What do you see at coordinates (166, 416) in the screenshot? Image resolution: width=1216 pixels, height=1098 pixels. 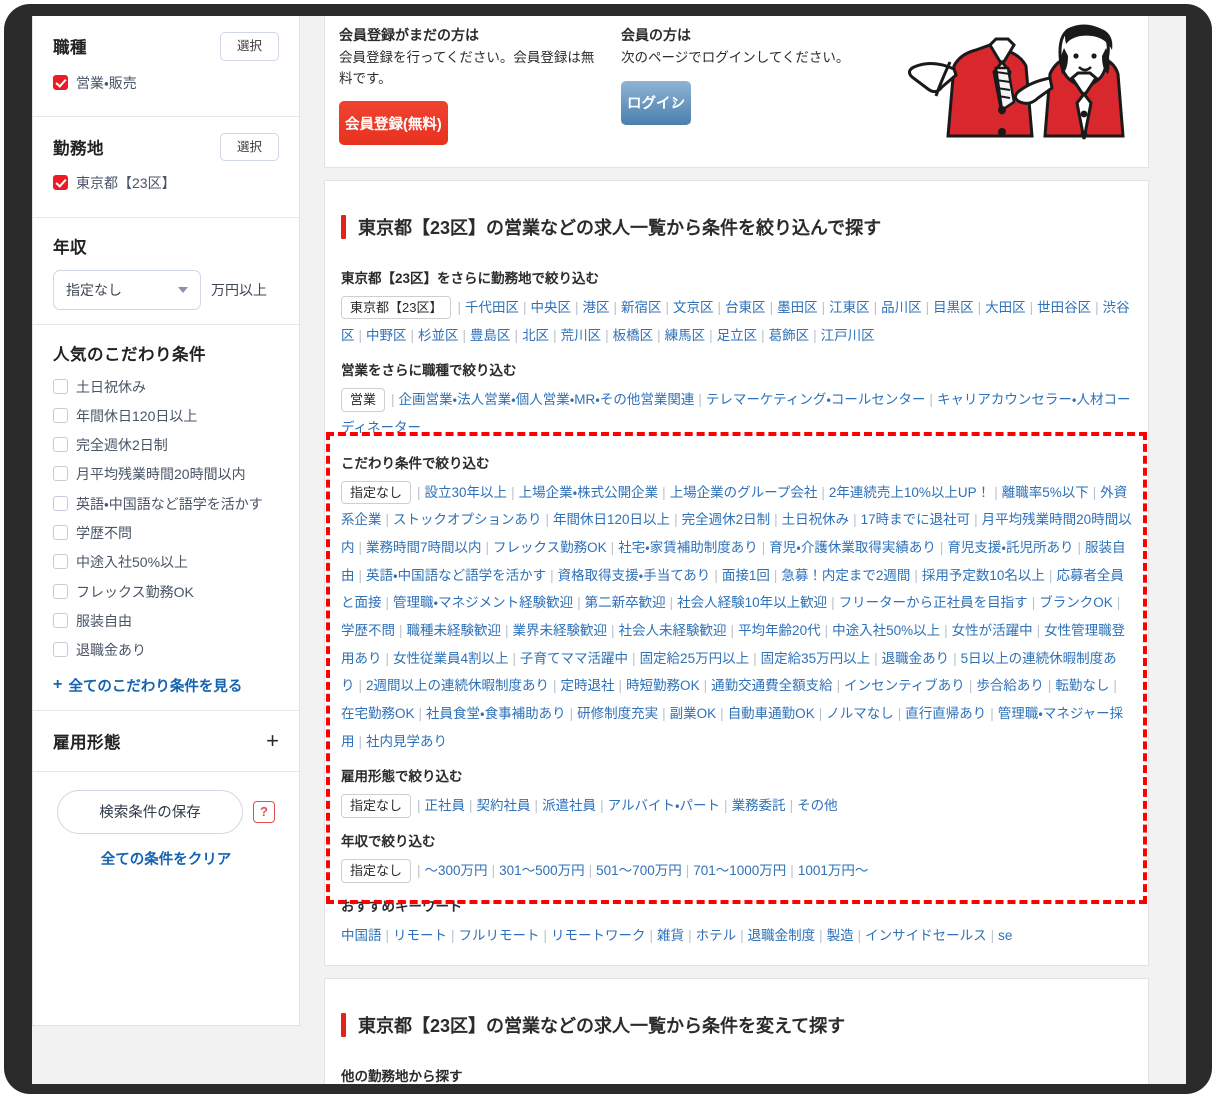 I see `popular-condition-row: 年間休日120日以上` at bounding box center [166, 416].